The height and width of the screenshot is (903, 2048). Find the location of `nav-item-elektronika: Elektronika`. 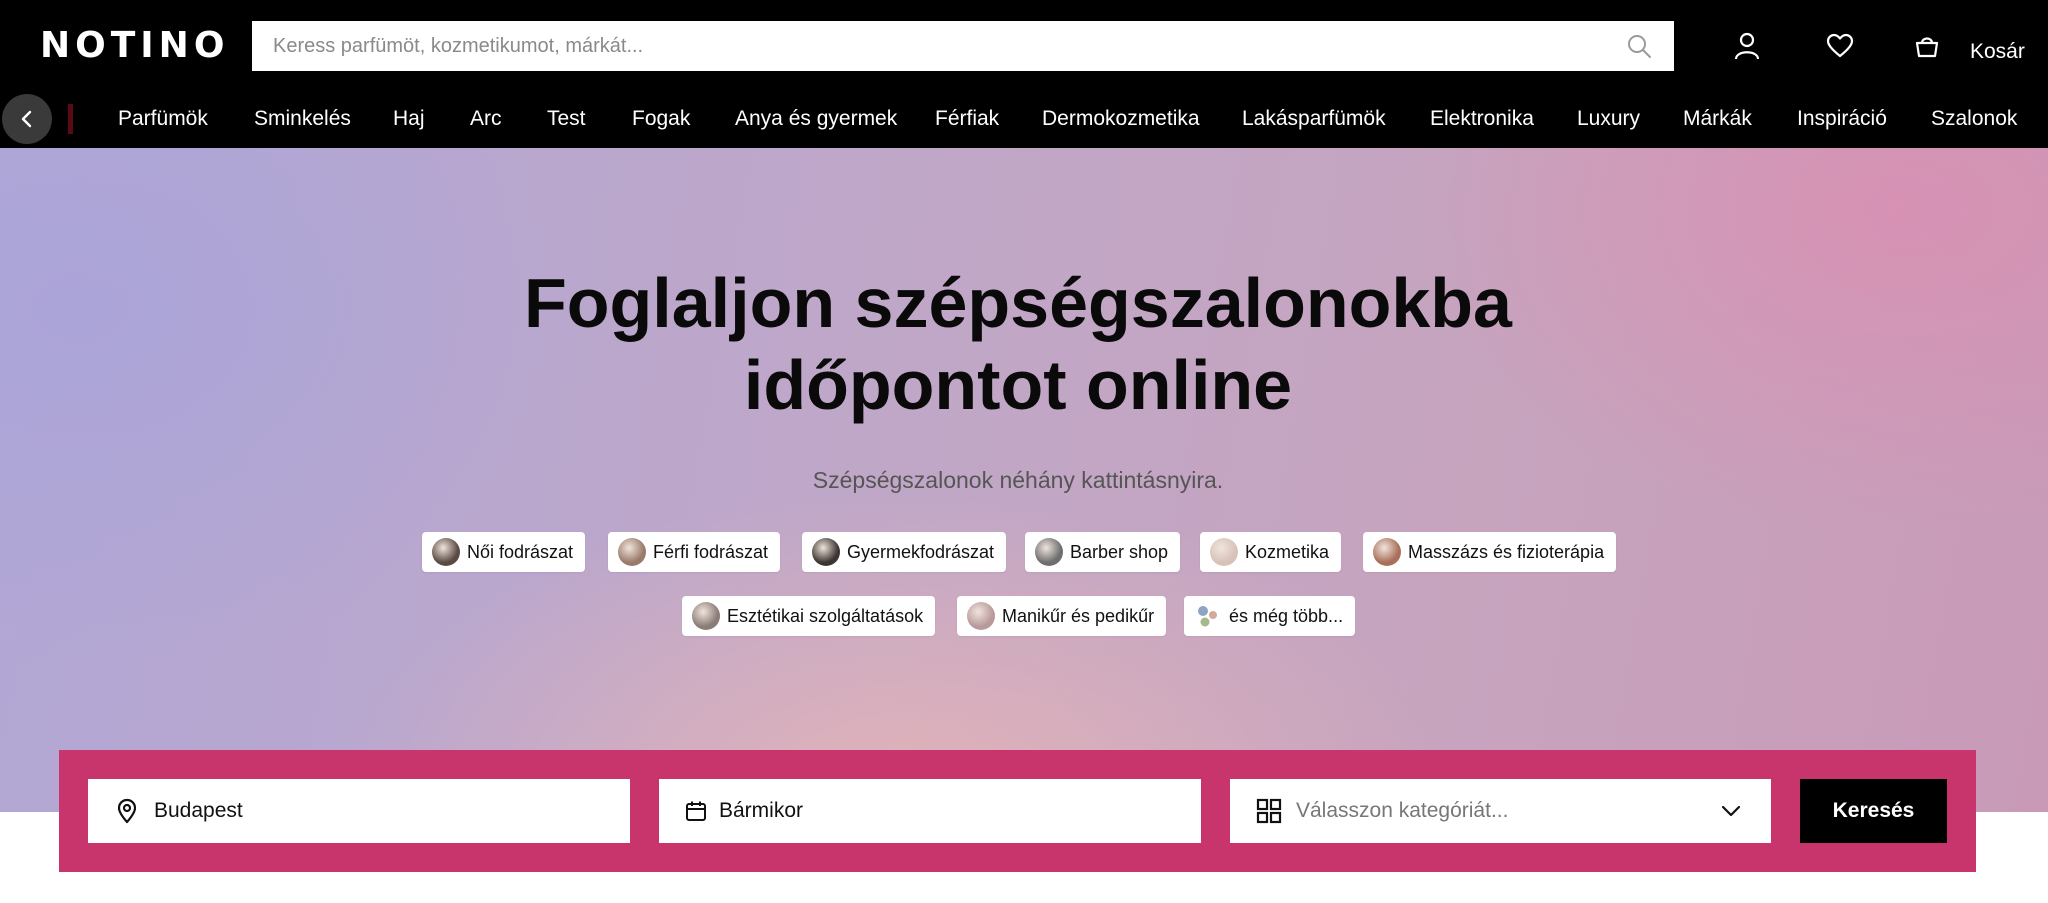

nav-item-elektronika: Elektronika is located at coordinates (1482, 119).